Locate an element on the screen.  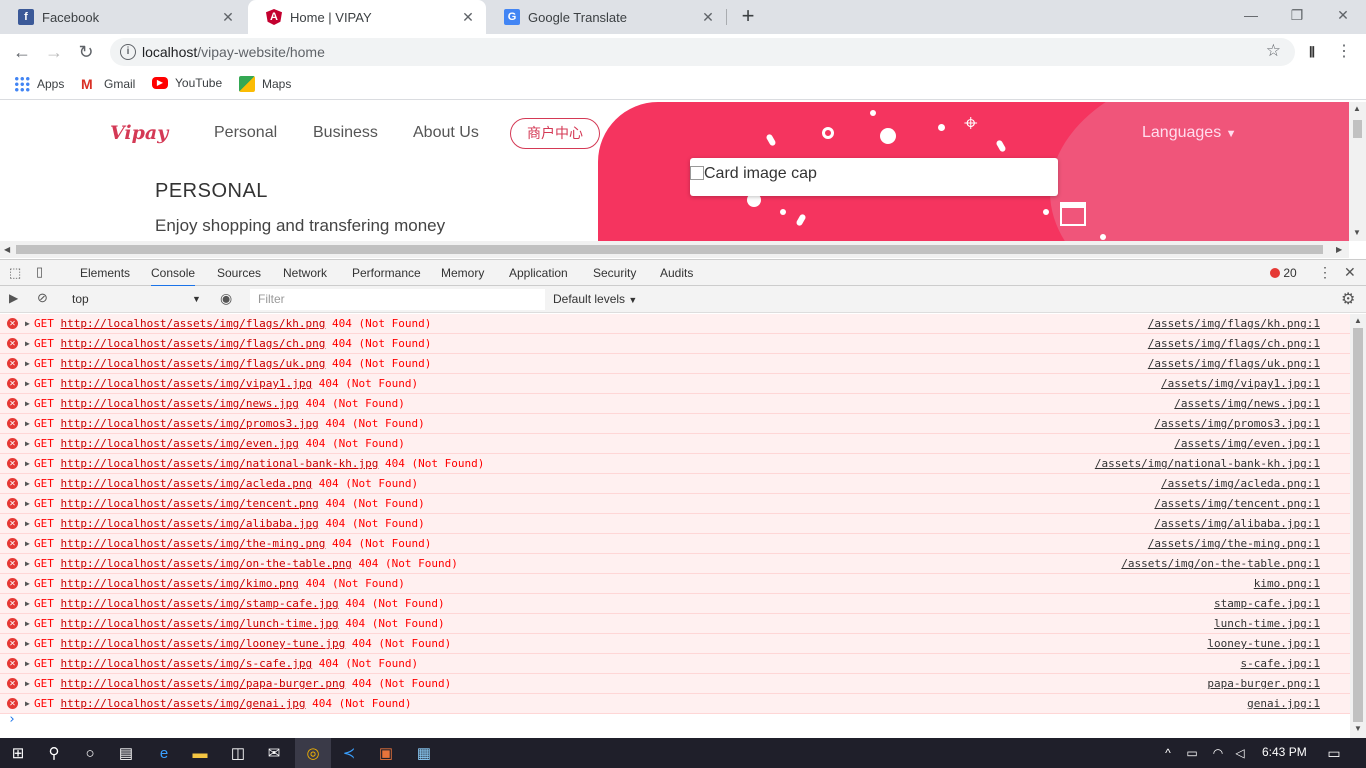
new-tab-button: + is located at coordinates (748, 17).